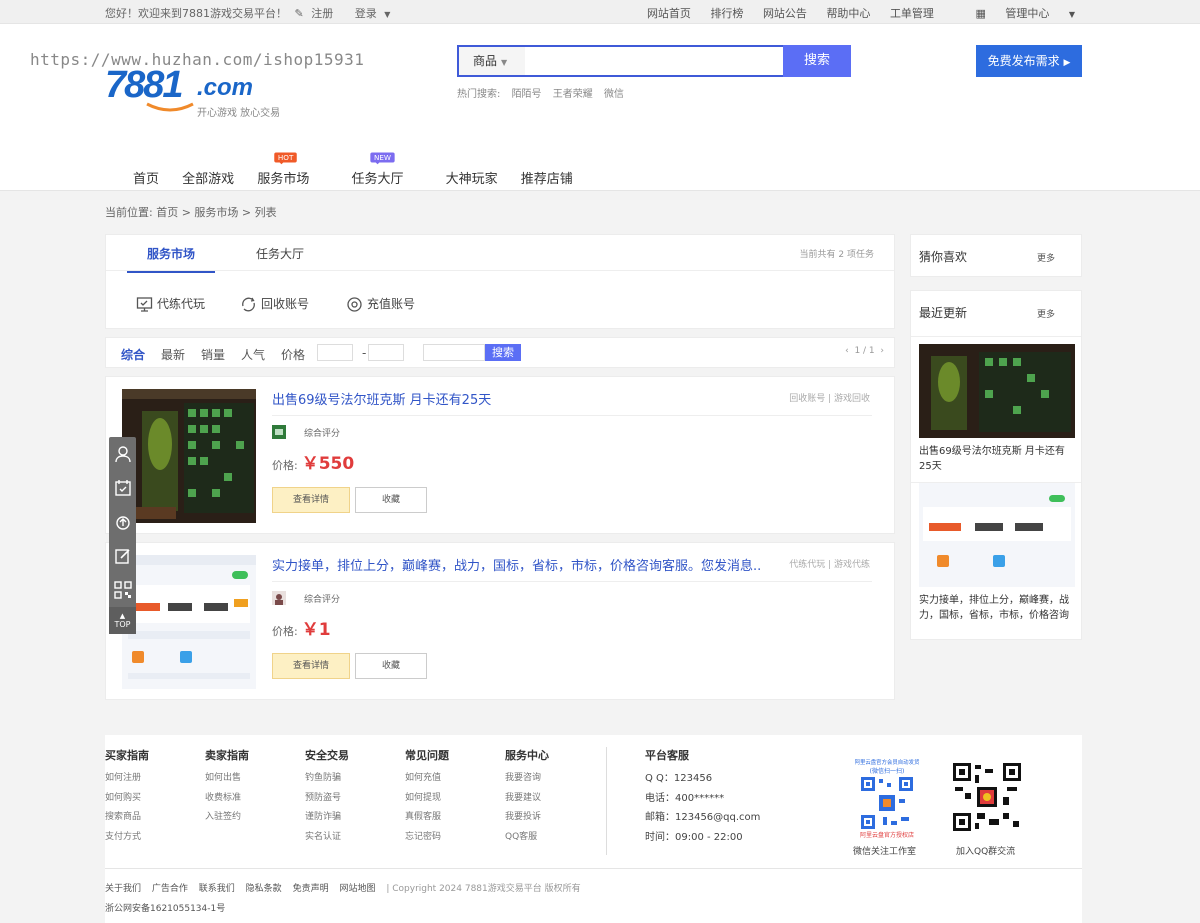  What do you see at coordinates (239, 113) in the screenshot?
I see `logo-slogan: 开心游戏 放心交易` at bounding box center [239, 113].